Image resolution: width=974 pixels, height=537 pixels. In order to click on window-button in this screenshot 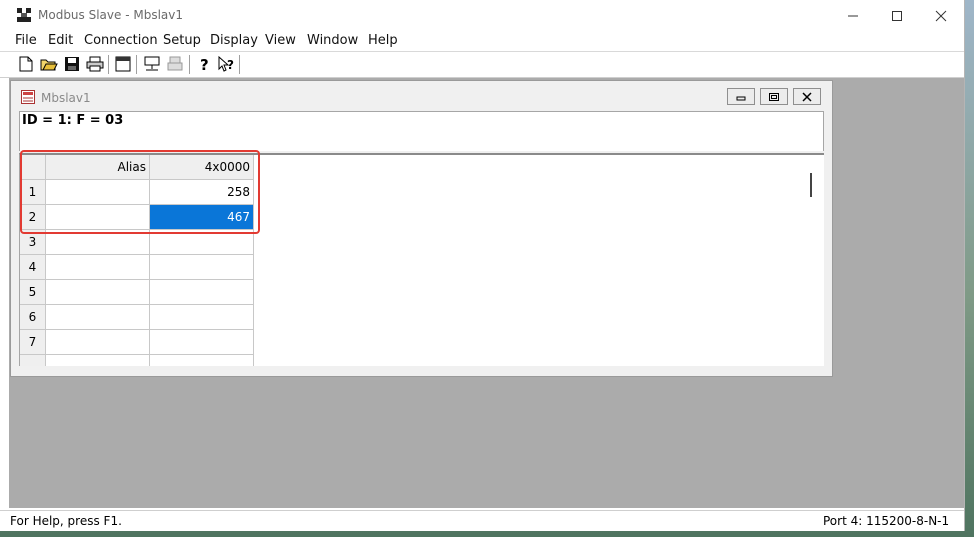, I will do `click(123, 64)`.